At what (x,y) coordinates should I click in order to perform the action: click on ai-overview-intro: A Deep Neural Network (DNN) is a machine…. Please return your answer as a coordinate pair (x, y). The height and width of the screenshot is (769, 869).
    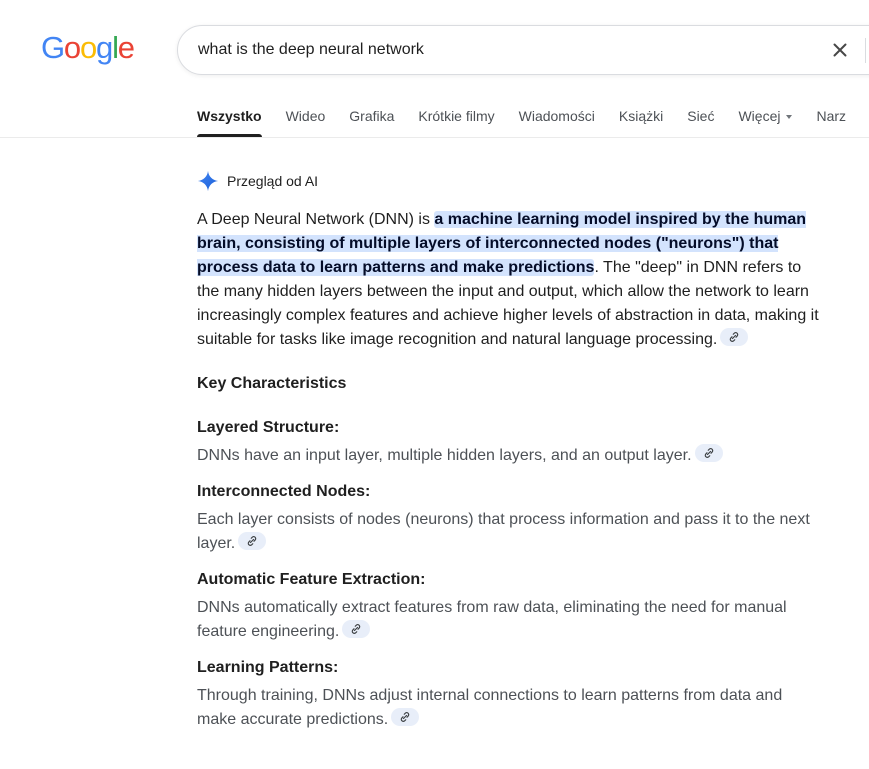
    Looking at the image, I should click on (509, 280).